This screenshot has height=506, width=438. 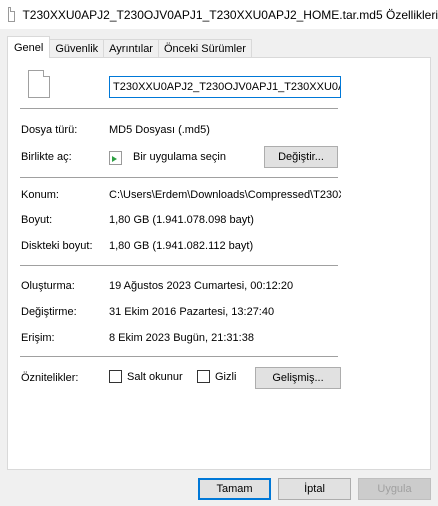 What do you see at coordinates (394, 489) in the screenshot?
I see `apply-button: Uygula` at bounding box center [394, 489].